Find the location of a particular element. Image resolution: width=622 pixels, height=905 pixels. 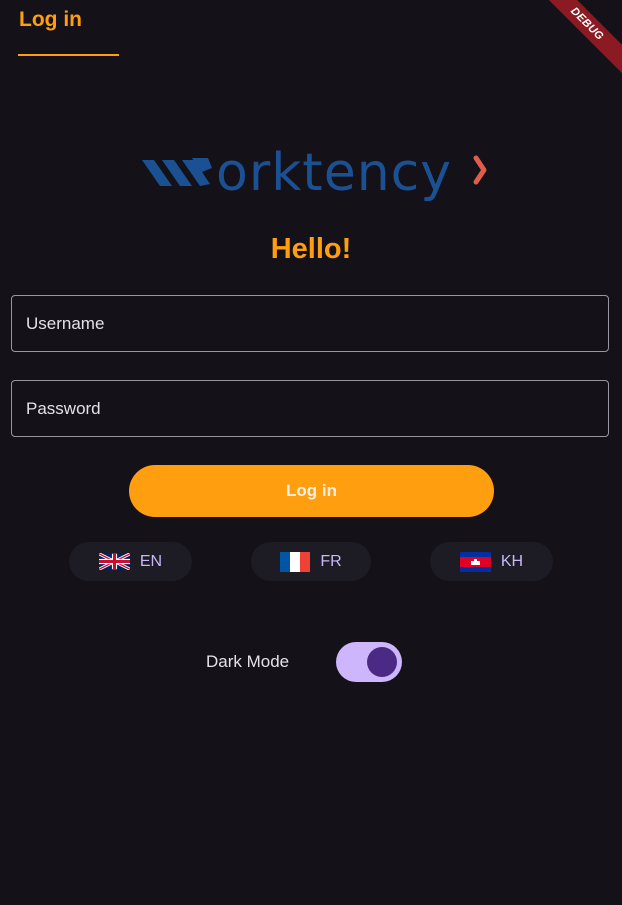

password-input is located at coordinates (310, 408).